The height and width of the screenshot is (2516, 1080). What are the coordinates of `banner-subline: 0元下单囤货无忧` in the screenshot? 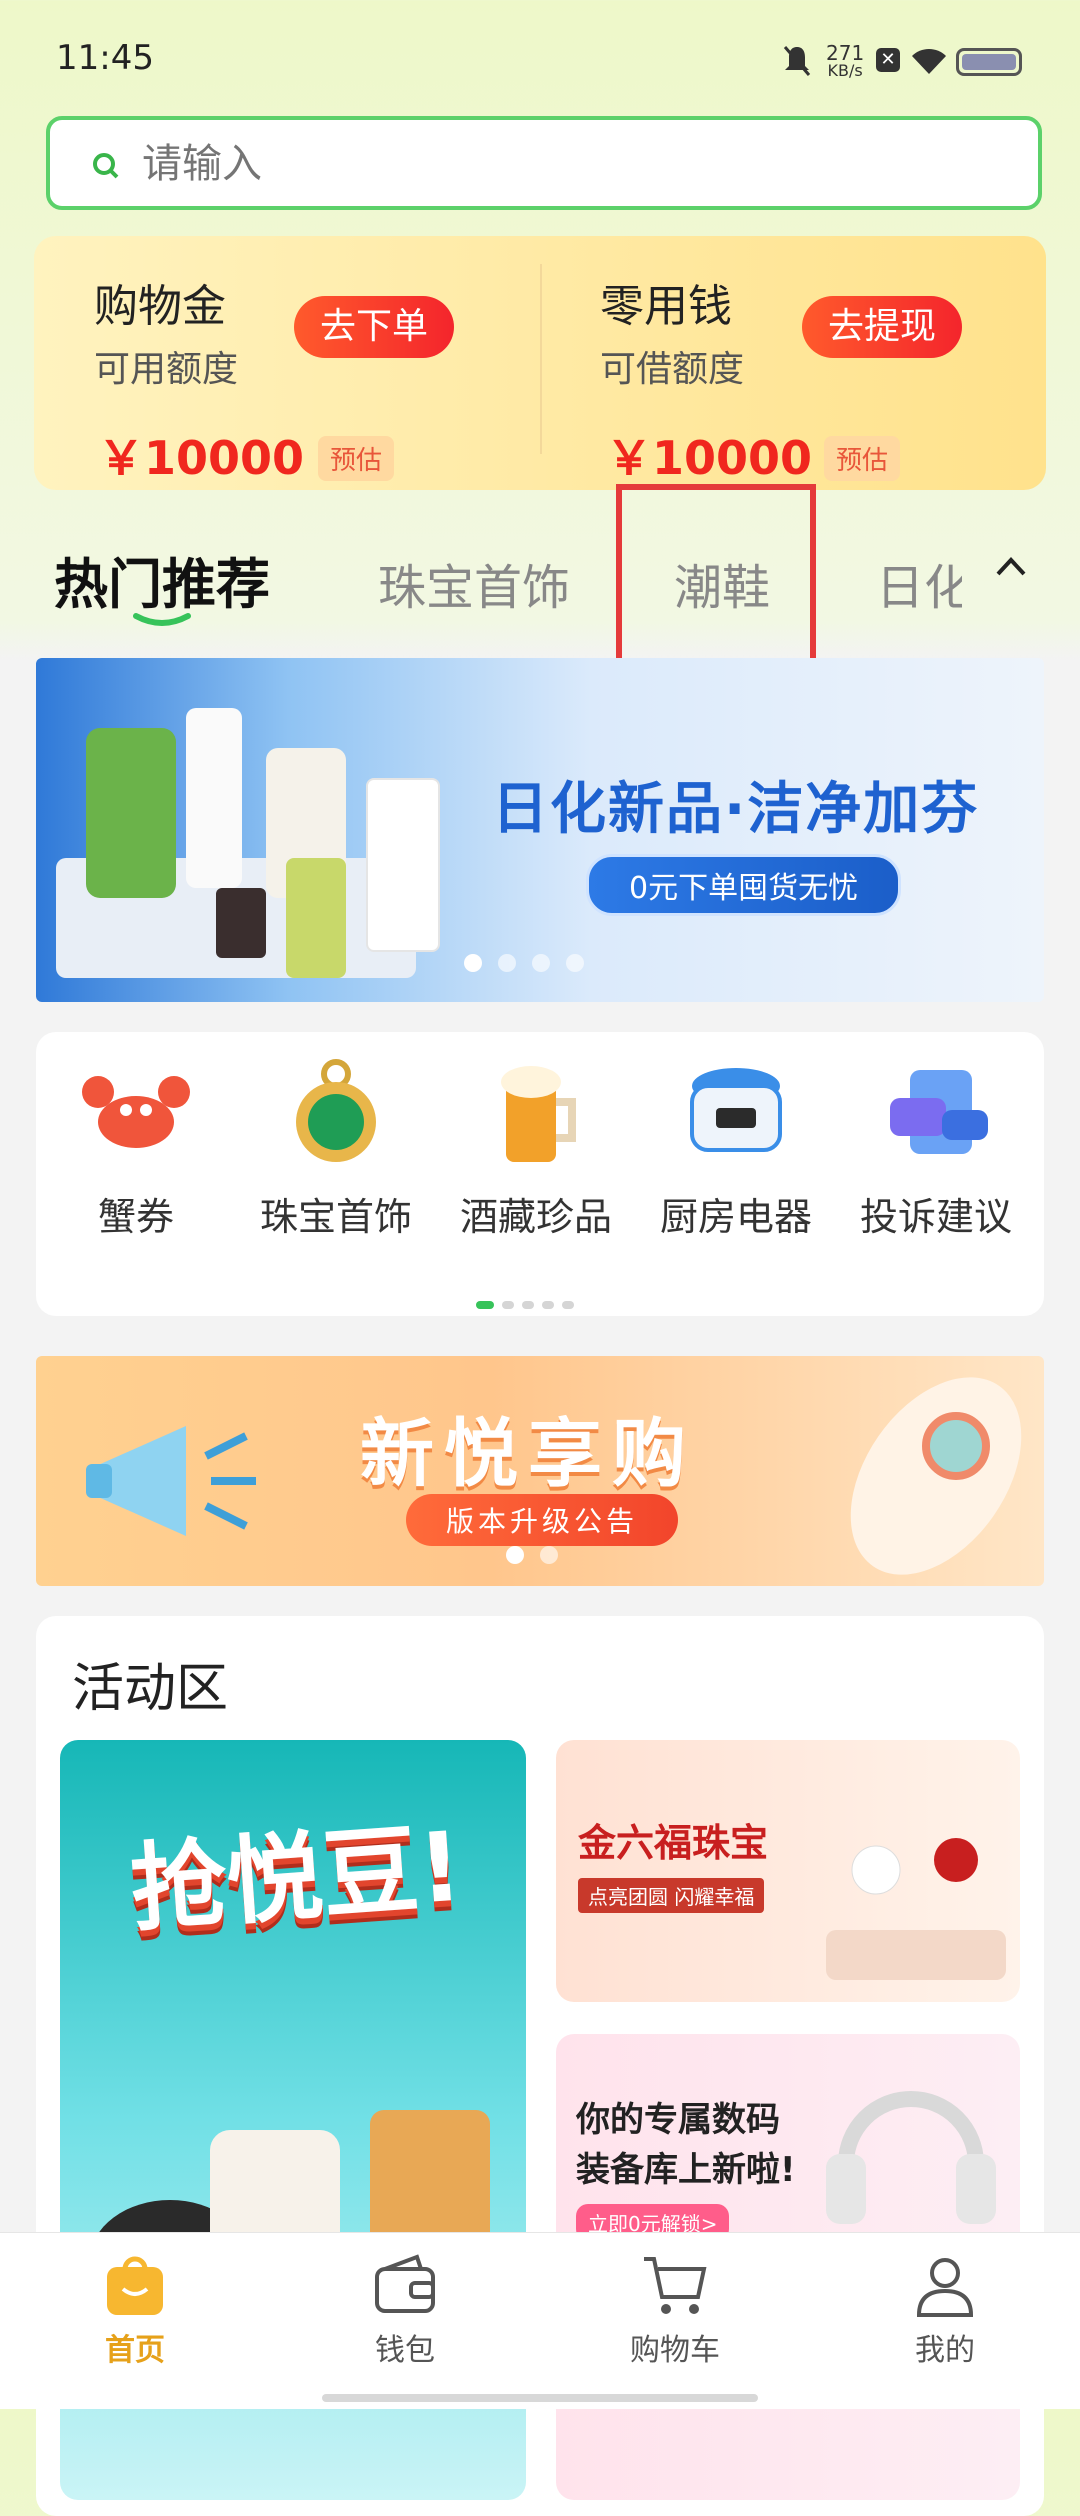 It's located at (744, 885).